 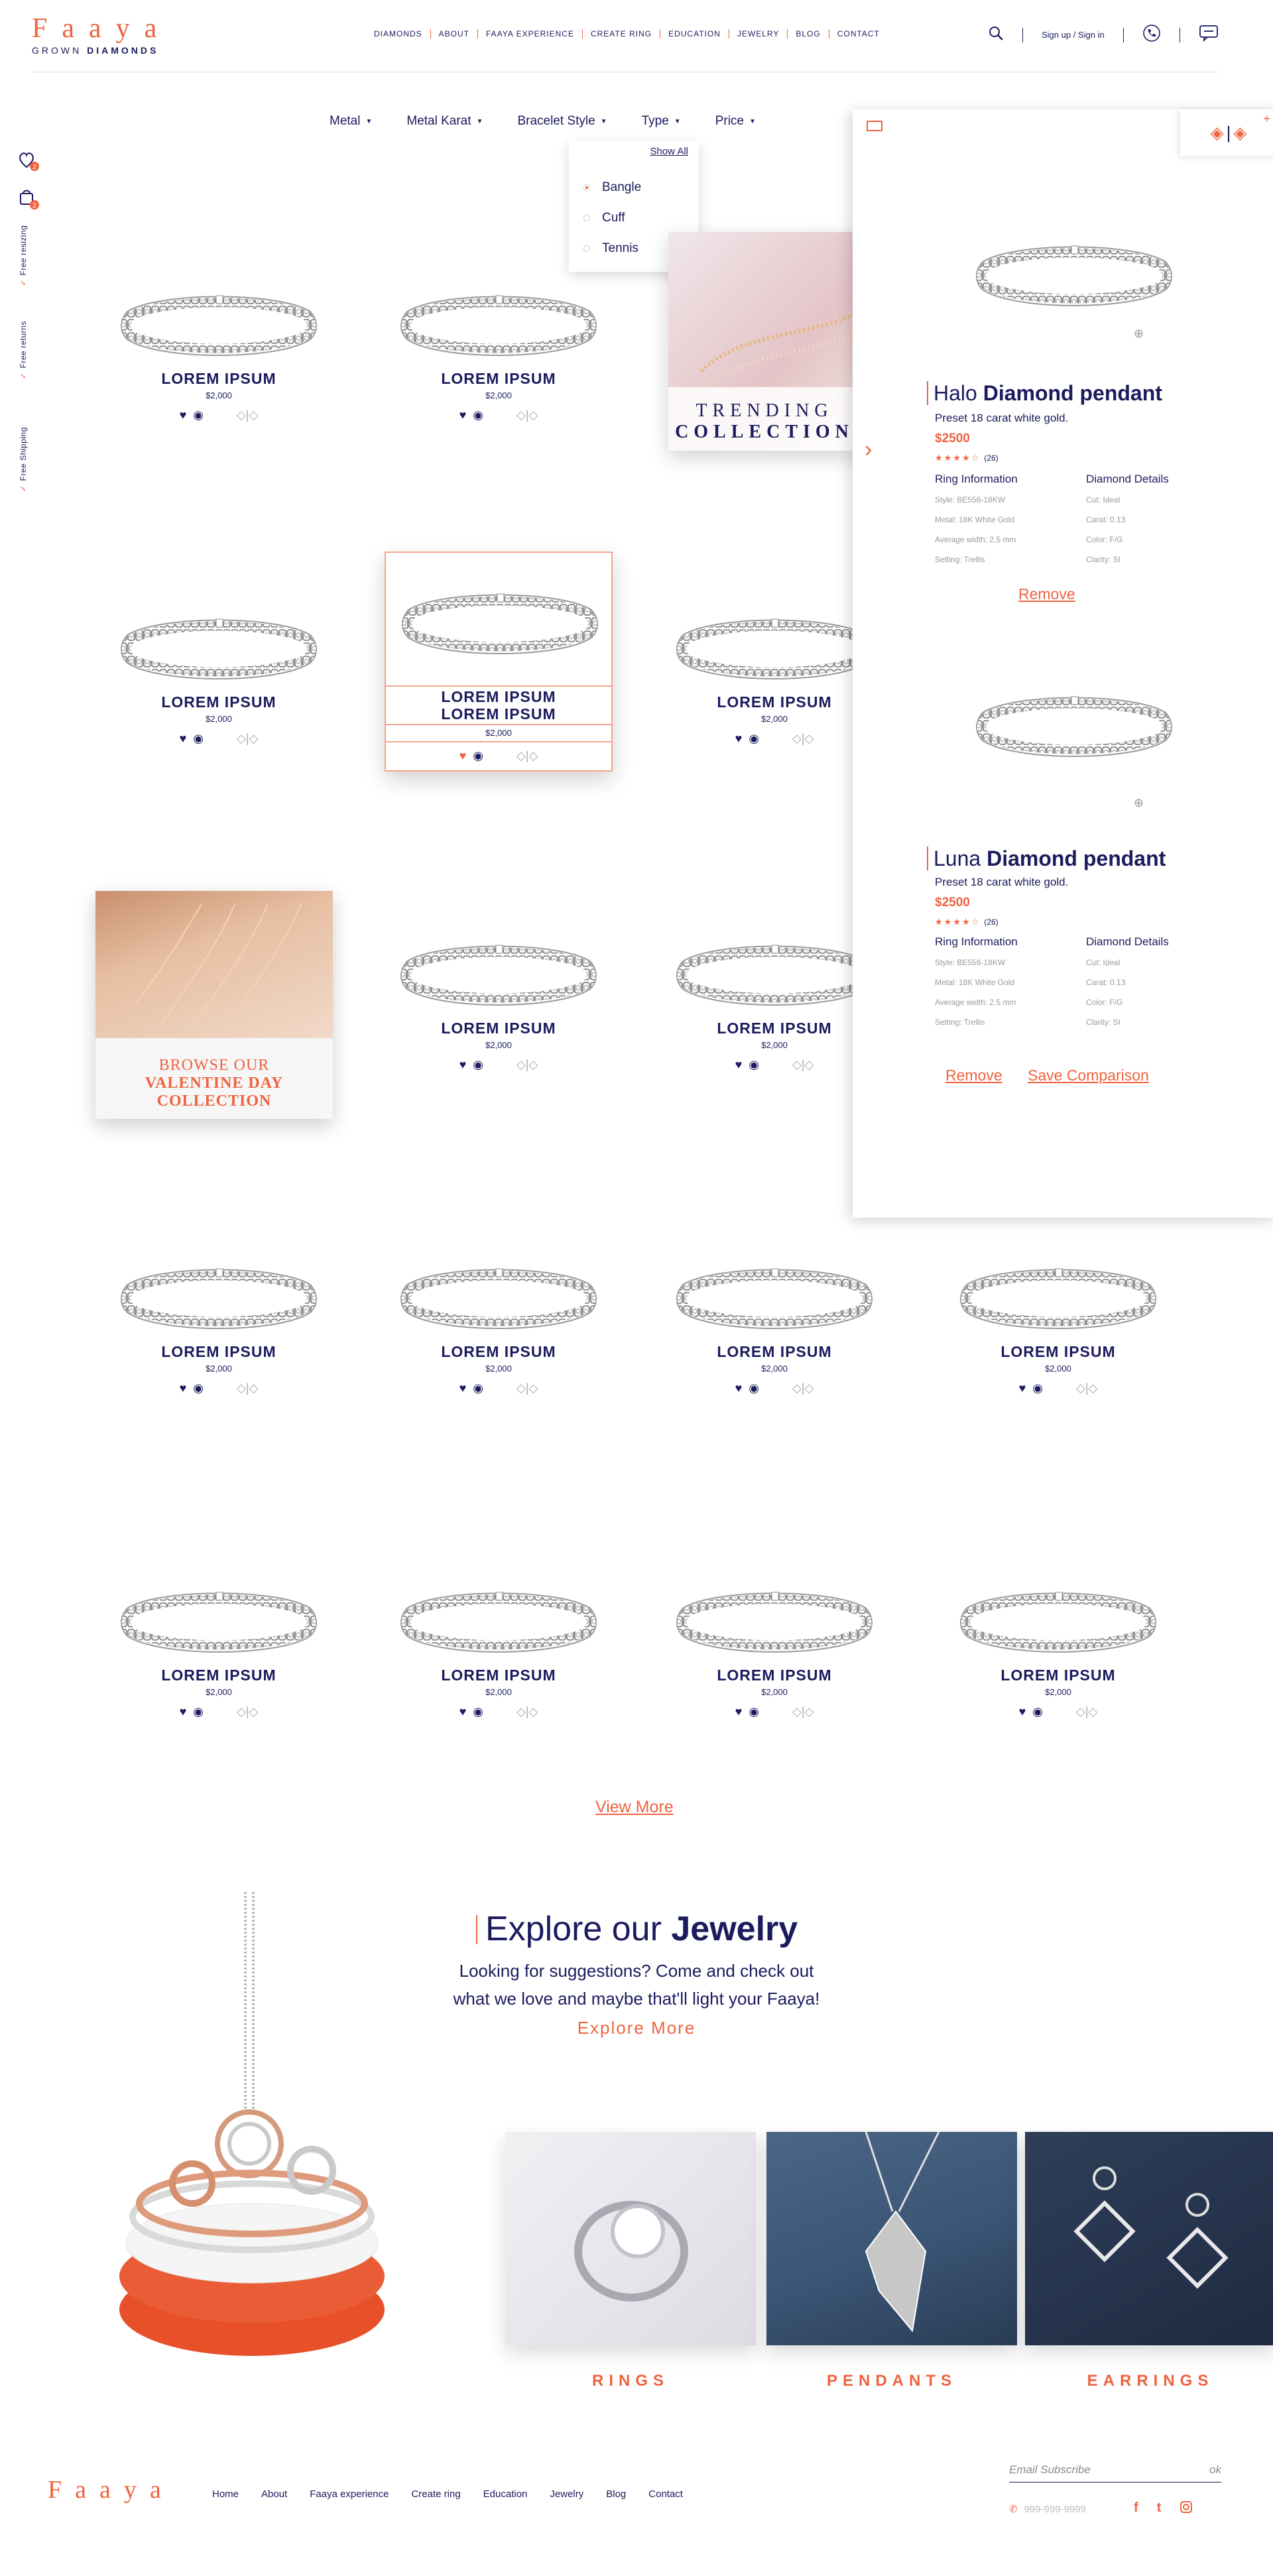 I want to click on signin-link: Sign up / Sign in, so click(x=1073, y=35).